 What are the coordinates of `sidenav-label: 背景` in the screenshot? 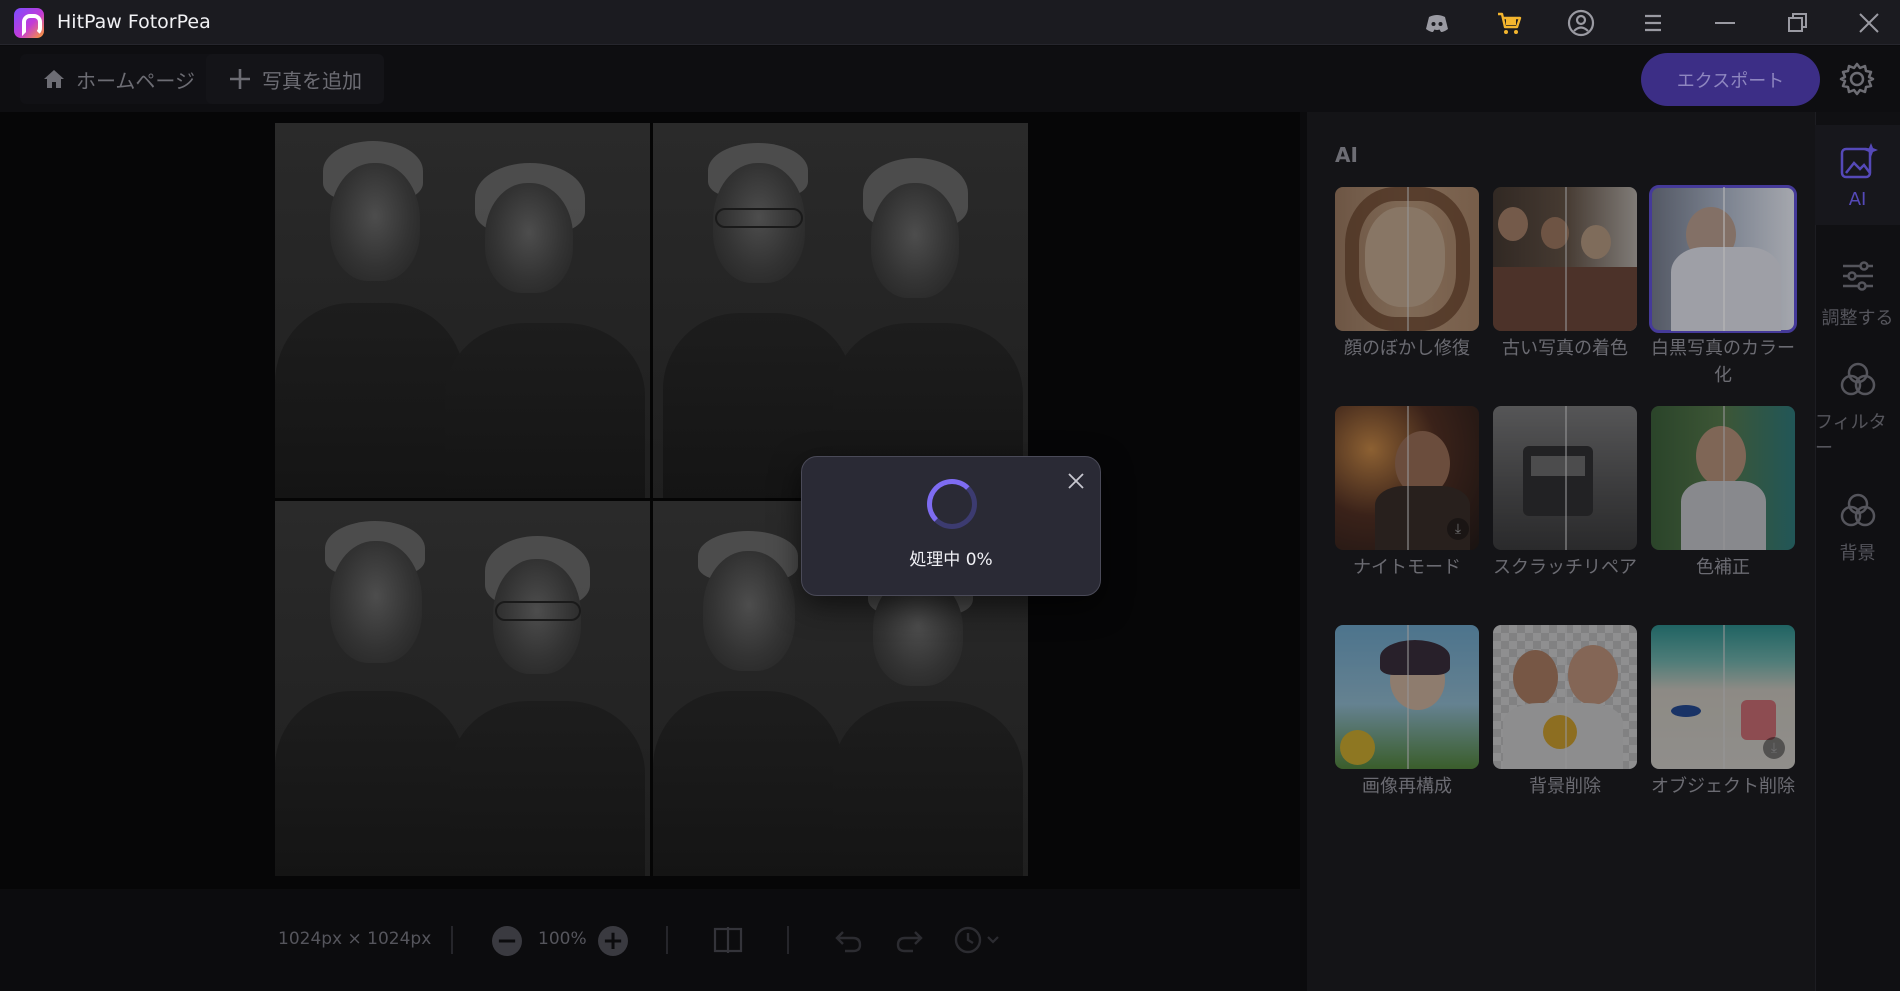 It's located at (1857, 553).